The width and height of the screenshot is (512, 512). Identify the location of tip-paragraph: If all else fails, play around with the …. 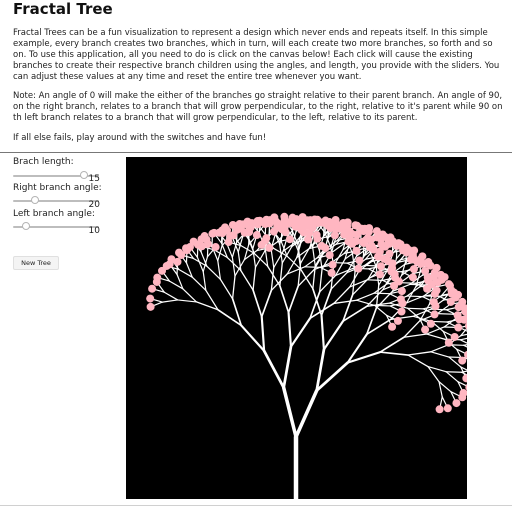
(140, 138).